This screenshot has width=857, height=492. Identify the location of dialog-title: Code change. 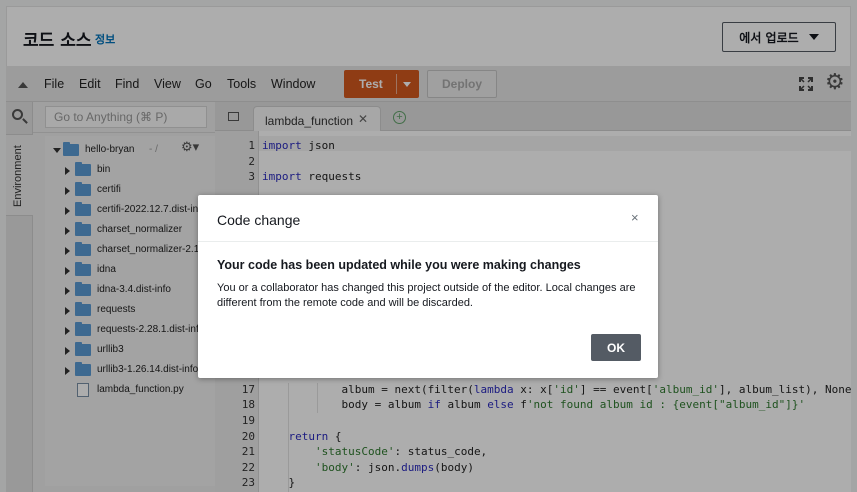
(259, 220).